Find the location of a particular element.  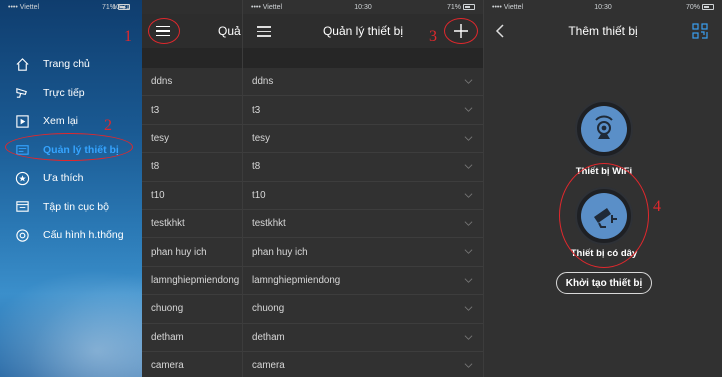

nav-bar: Quản lý thiết bị is located at coordinates (363, 31).